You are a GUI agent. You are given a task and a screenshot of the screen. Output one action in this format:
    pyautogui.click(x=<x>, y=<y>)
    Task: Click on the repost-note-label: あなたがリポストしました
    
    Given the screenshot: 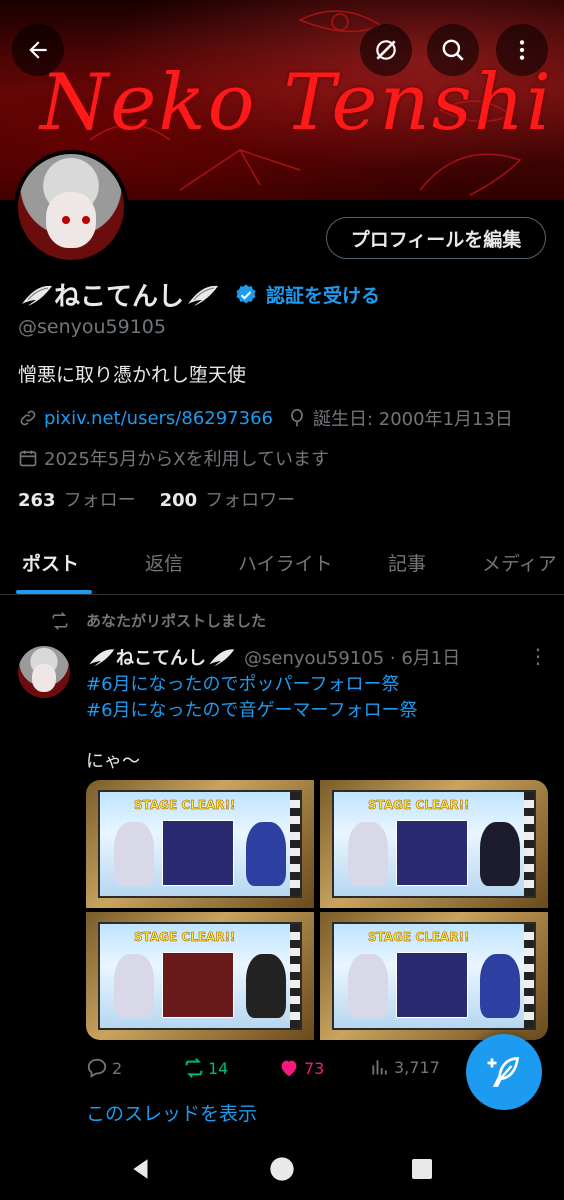 What is the action you would take?
    pyautogui.click(x=176, y=621)
    